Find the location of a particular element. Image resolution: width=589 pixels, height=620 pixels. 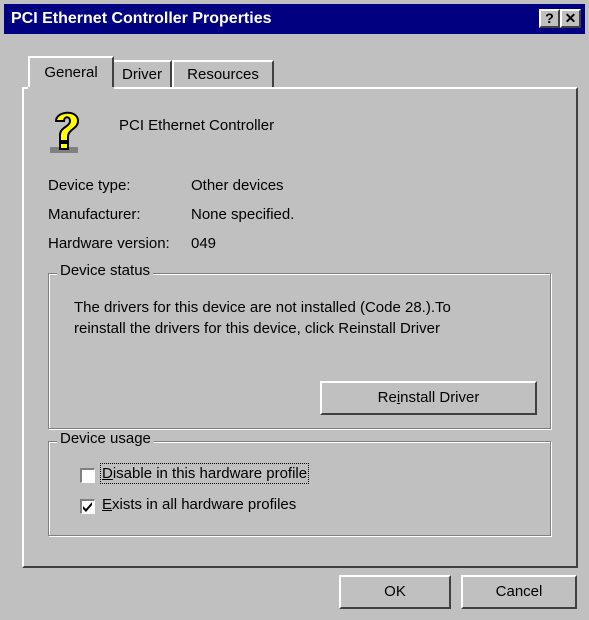

tab-general-label: General is located at coordinates (71, 72).